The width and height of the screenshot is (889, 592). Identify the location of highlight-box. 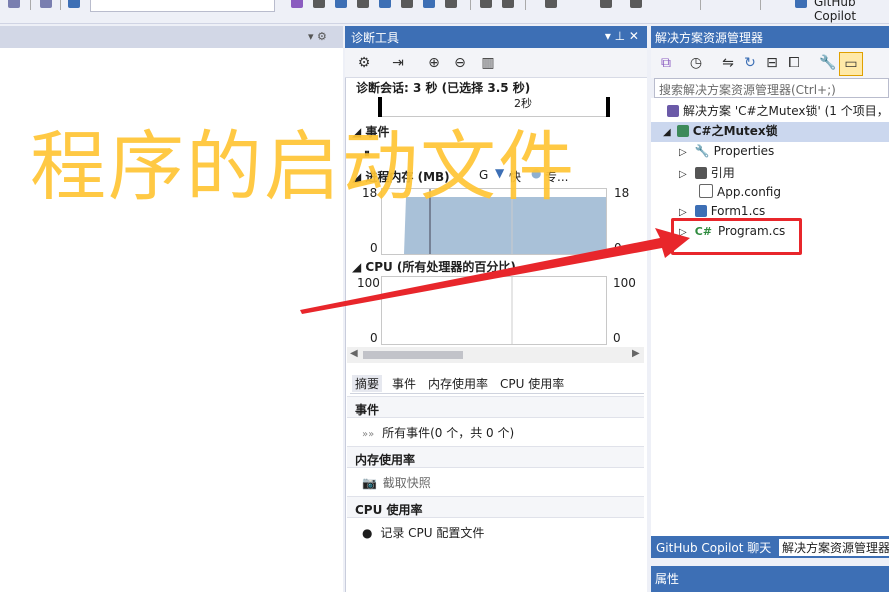
(736, 236).